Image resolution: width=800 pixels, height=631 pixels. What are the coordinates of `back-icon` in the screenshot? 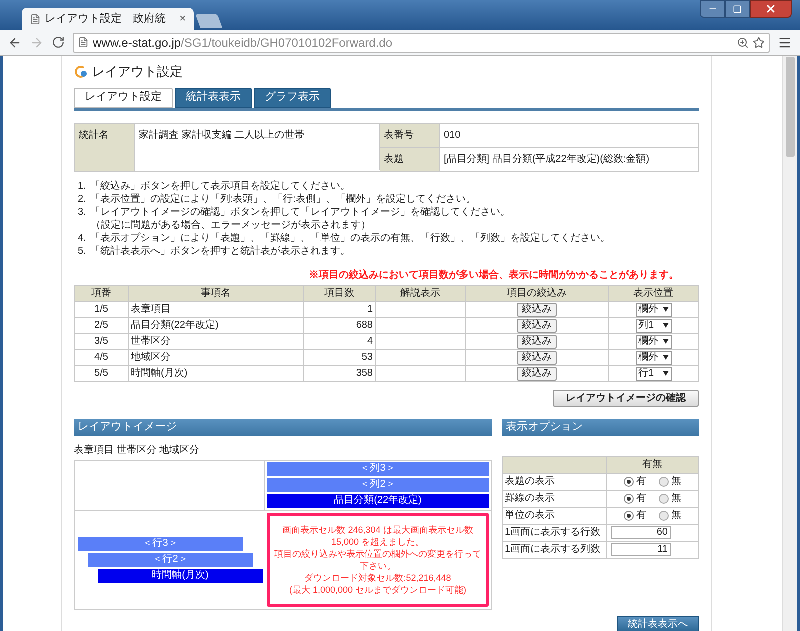 It's located at (15, 43).